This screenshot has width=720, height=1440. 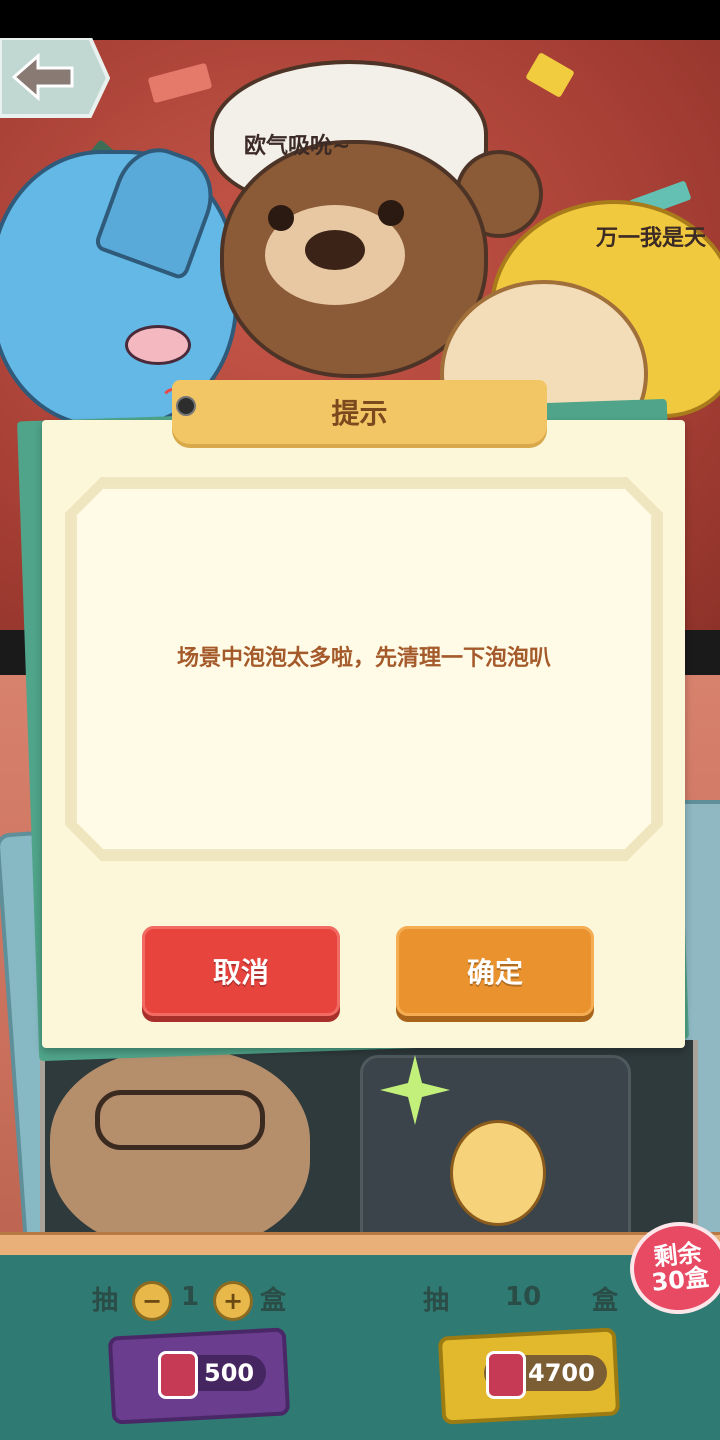 What do you see at coordinates (229, 1373) in the screenshot?
I see `price-value: 500` at bounding box center [229, 1373].